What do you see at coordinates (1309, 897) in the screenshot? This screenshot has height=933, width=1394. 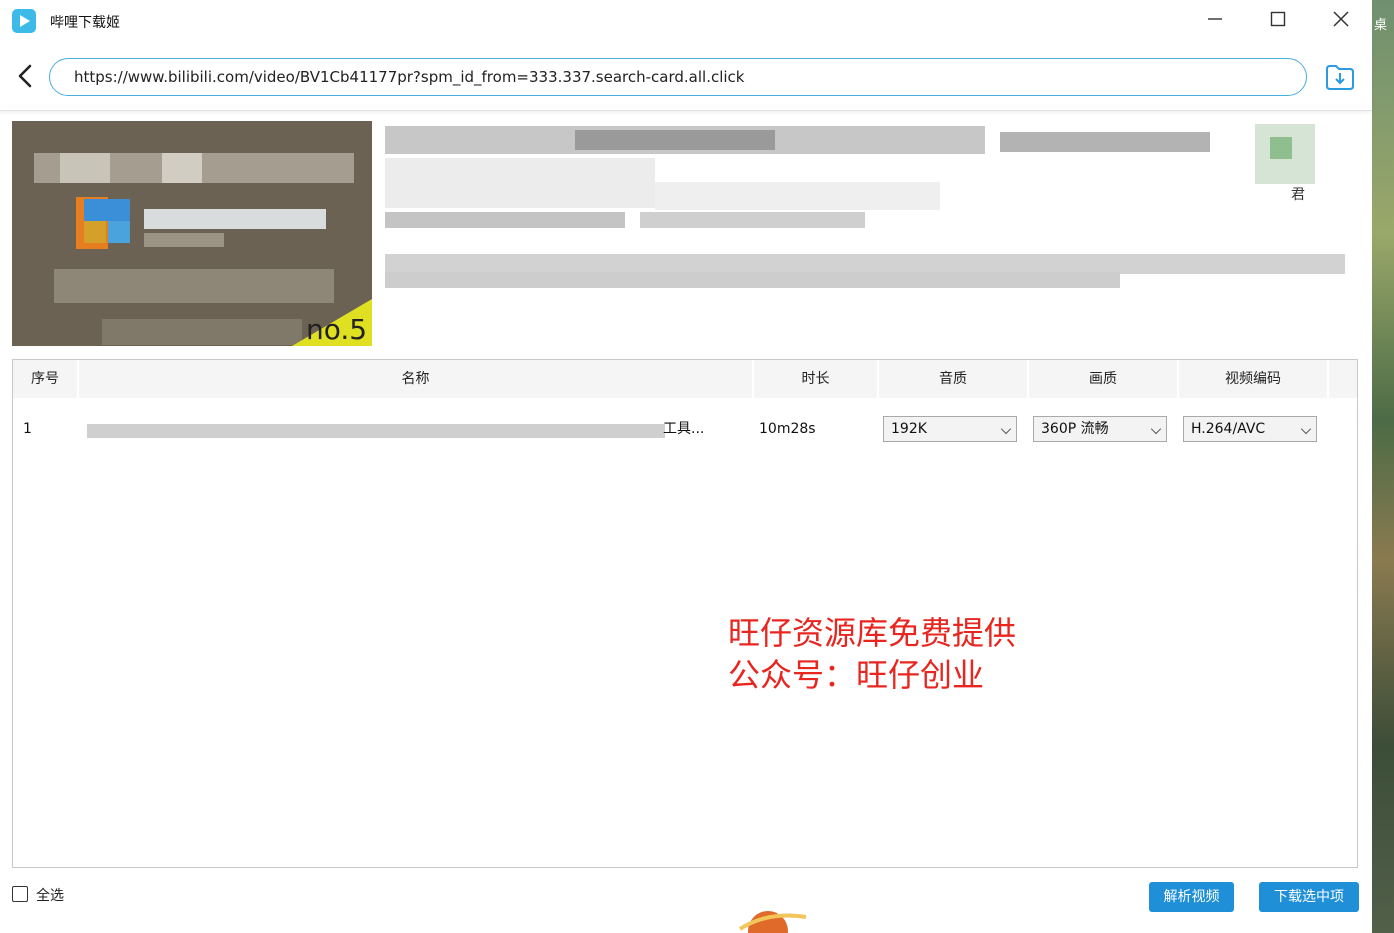 I see `download-selected-button: 下载选中项` at bounding box center [1309, 897].